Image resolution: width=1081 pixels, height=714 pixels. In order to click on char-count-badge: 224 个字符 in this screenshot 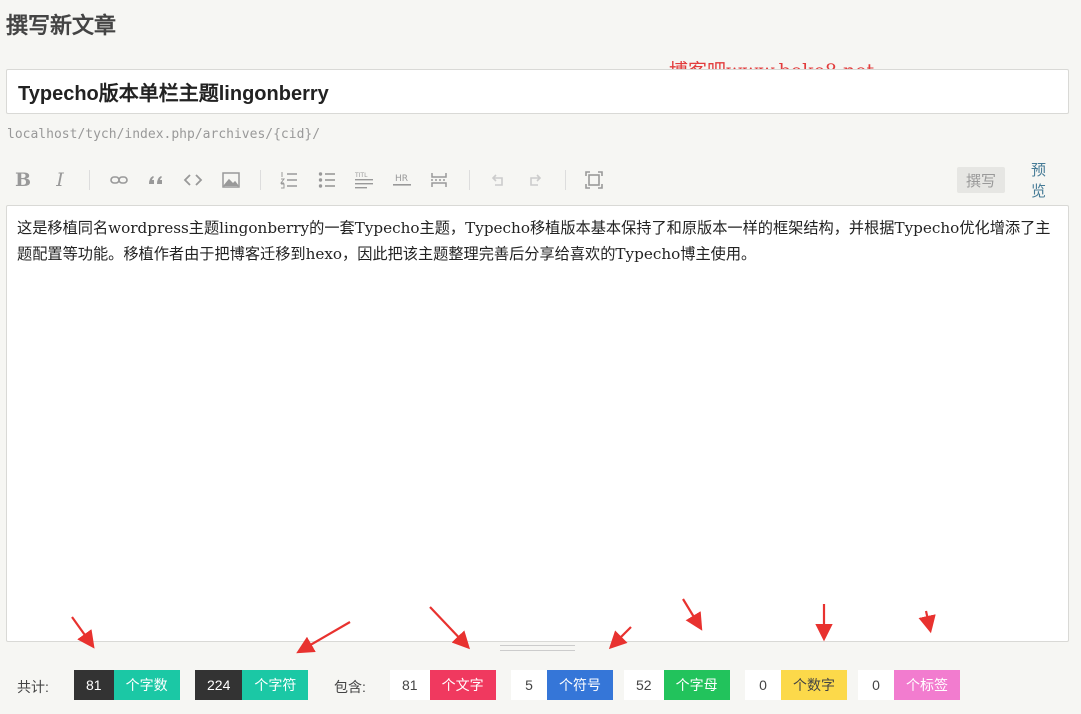, I will do `click(252, 685)`.